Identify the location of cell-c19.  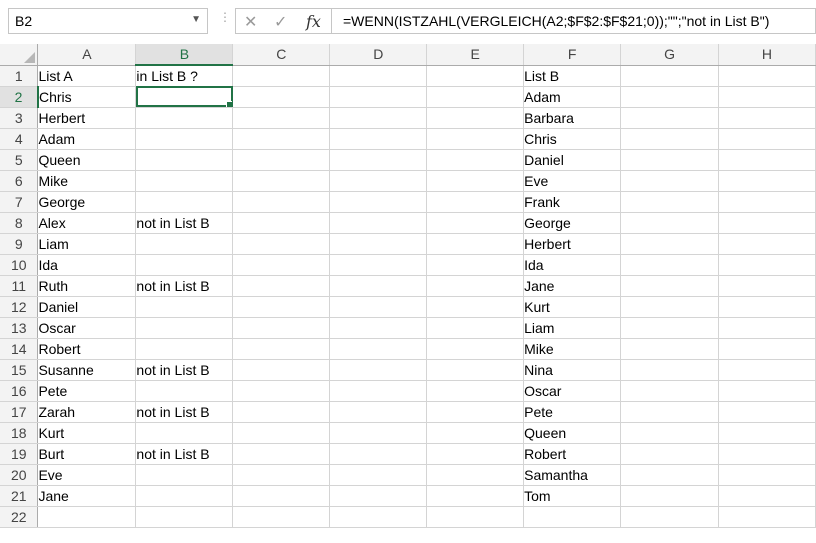
(281, 454).